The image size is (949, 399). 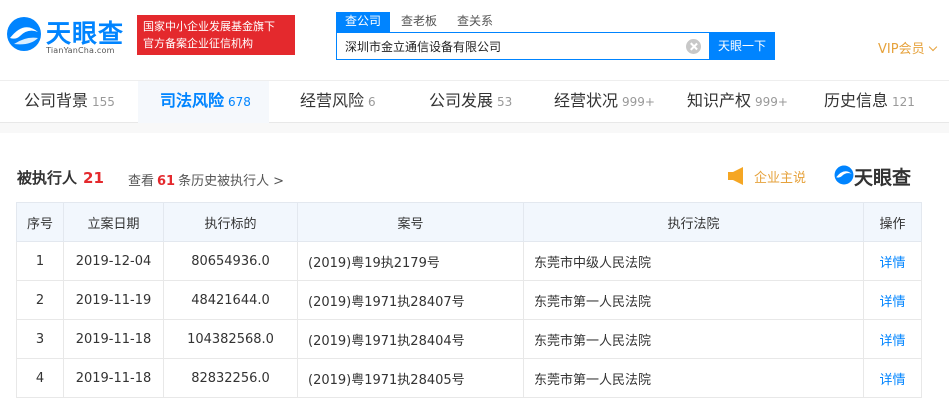 What do you see at coordinates (209, 26) in the screenshot?
I see `badge-line-1: 国家中小企业发展基金旗下` at bounding box center [209, 26].